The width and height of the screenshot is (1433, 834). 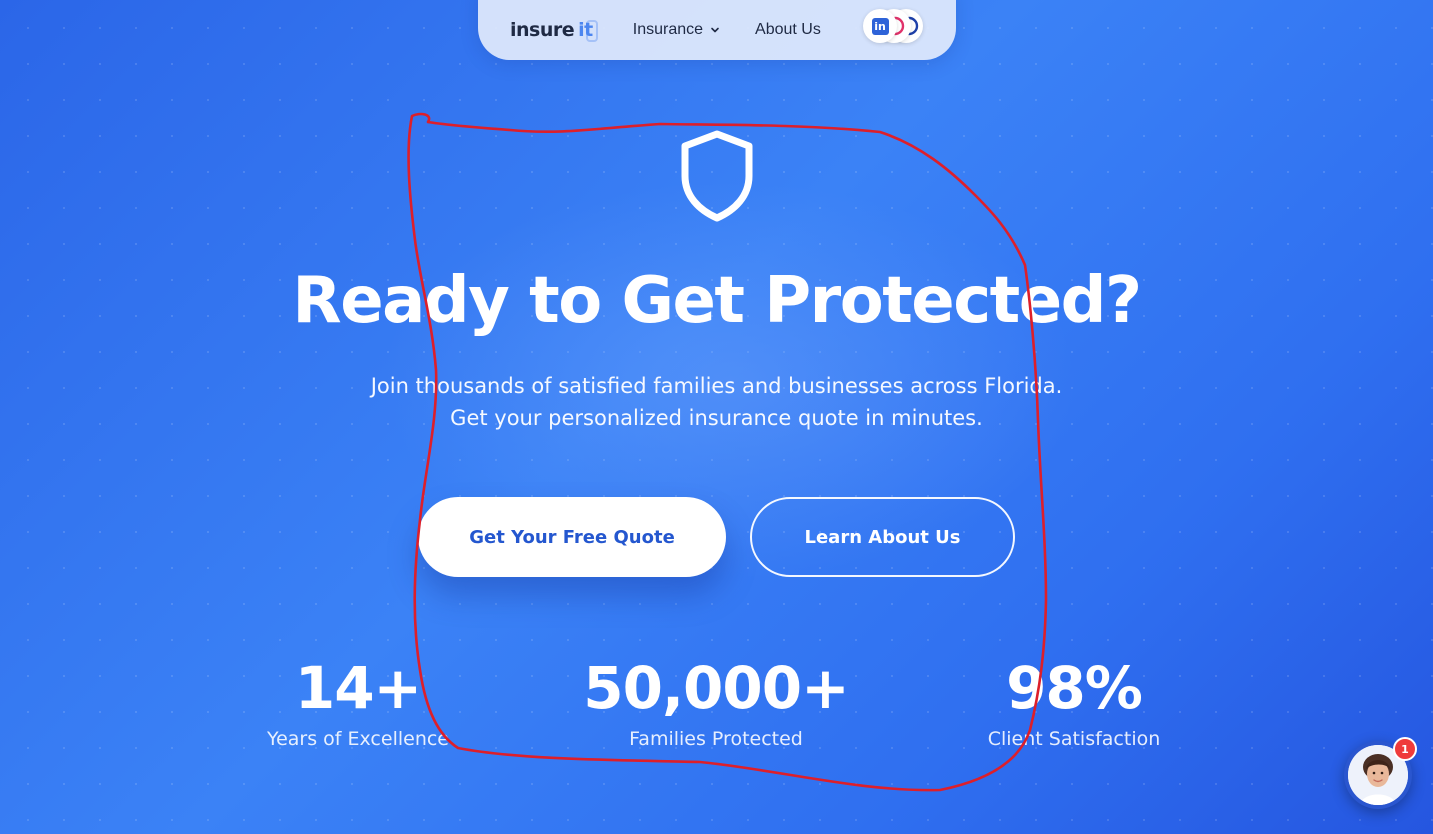 I want to click on stat-label: Families Protected, so click(x=716, y=739).